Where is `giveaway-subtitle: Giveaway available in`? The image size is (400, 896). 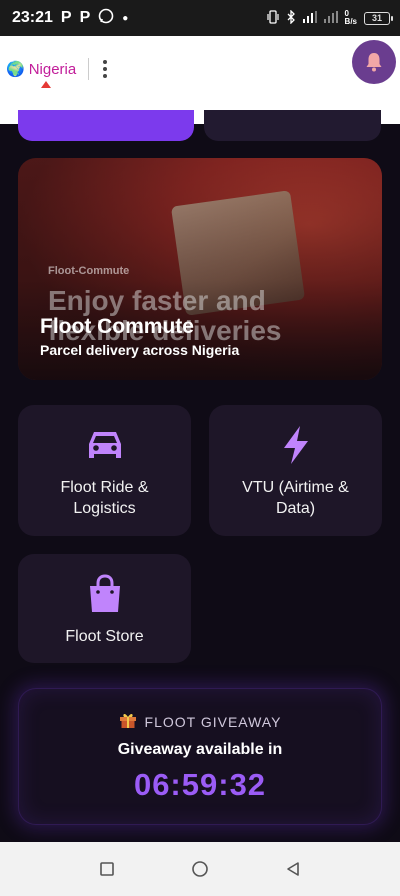
giveaway-subtitle: Giveaway available in is located at coordinates (200, 749).